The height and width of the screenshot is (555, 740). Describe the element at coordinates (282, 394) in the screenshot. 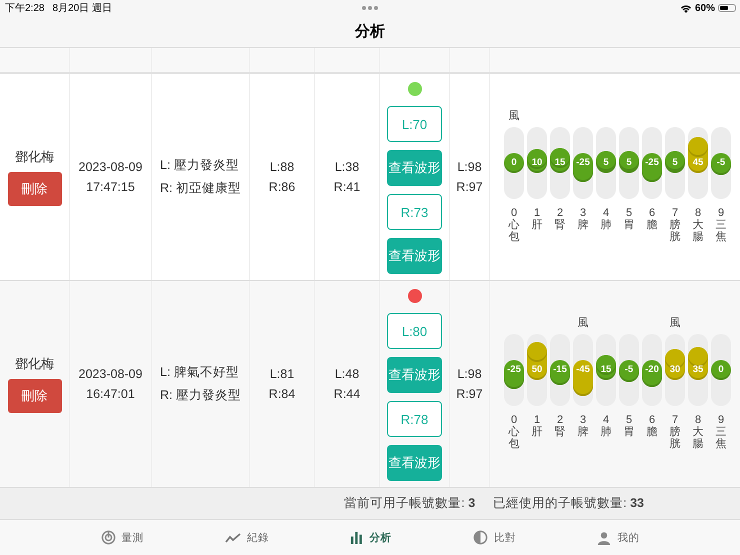

I see `table-cell: R:84` at that location.